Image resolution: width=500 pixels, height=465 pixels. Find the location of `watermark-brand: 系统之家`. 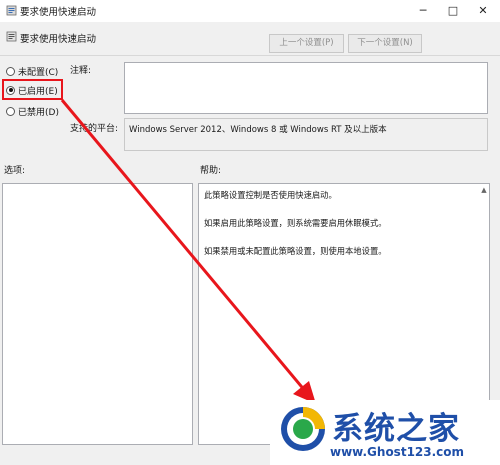

watermark-brand: 系统之家 is located at coordinates (396, 429).